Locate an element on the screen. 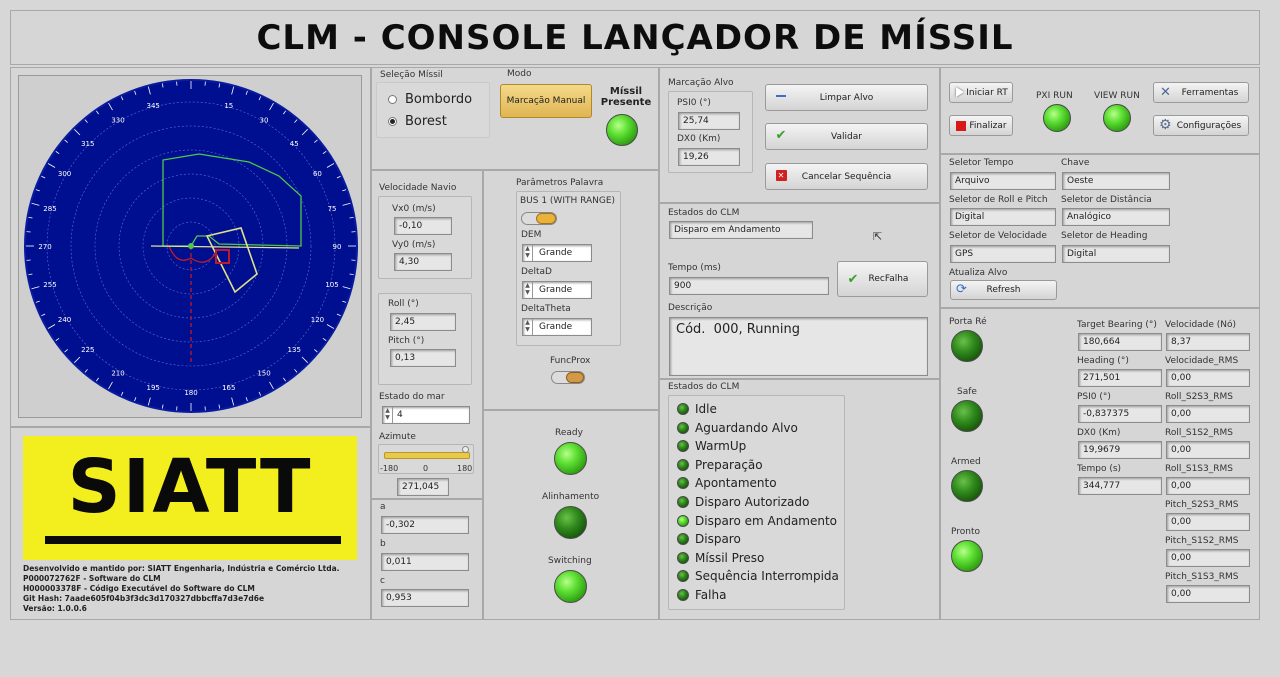 This screenshot has width=1280, height=677. state-label: Sequência Interrompida is located at coordinates (767, 576).